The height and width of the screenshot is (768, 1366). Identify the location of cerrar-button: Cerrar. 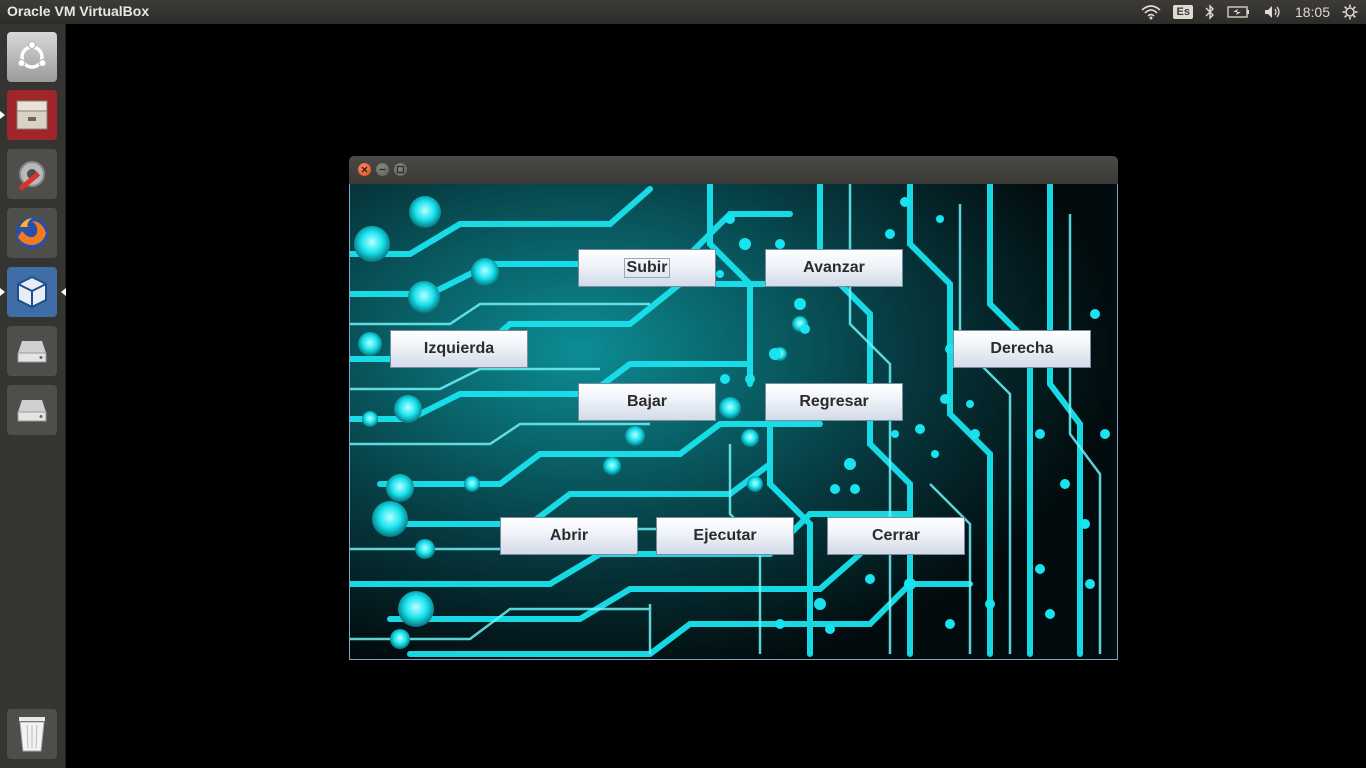
(896, 536).